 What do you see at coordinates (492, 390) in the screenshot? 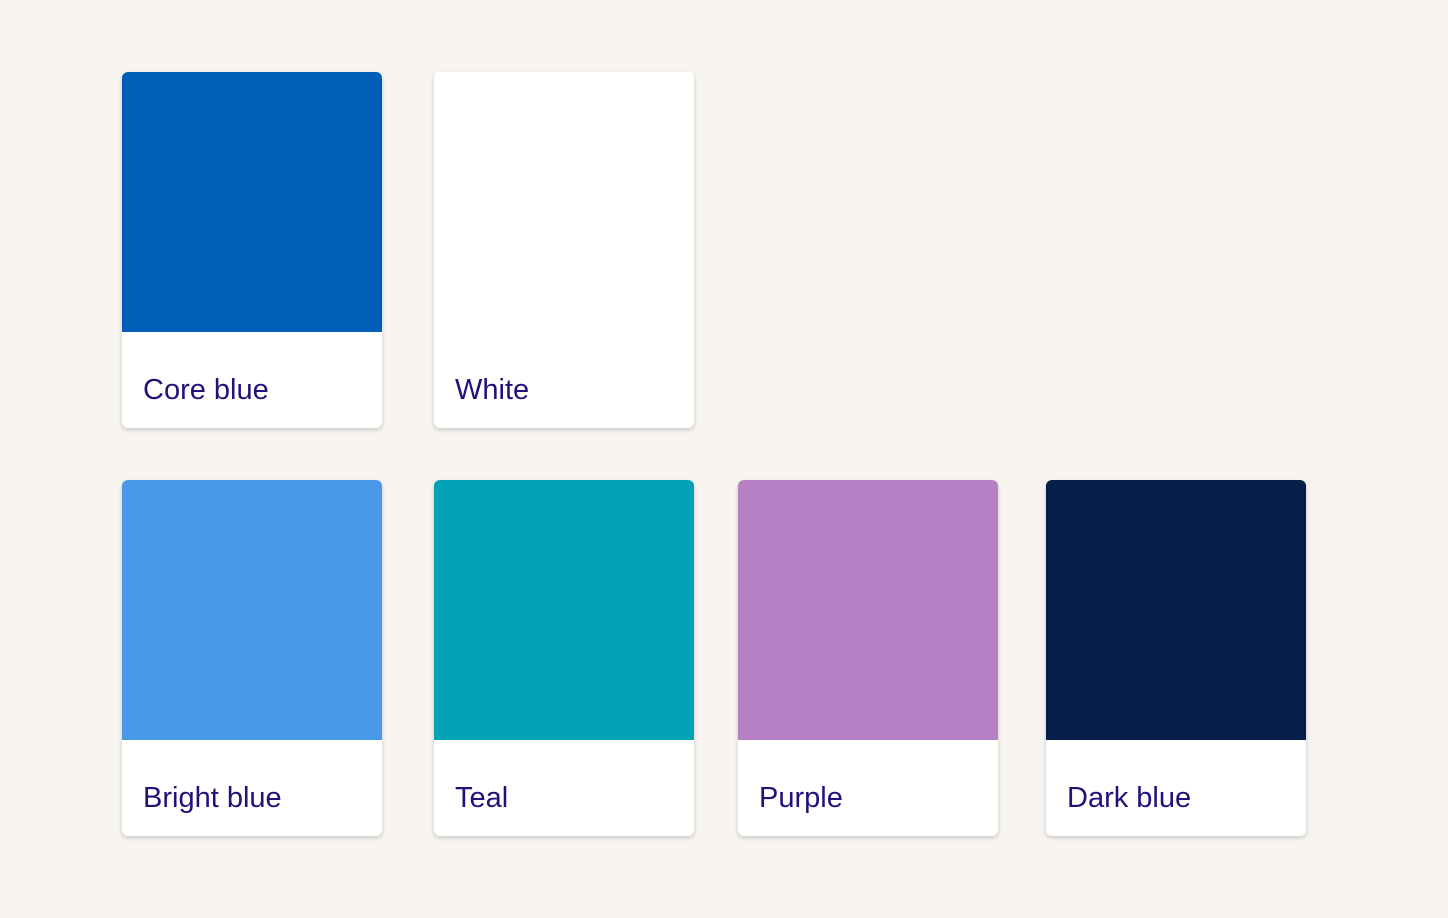
I see `swatch-label: White` at bounding box center [492, 390].